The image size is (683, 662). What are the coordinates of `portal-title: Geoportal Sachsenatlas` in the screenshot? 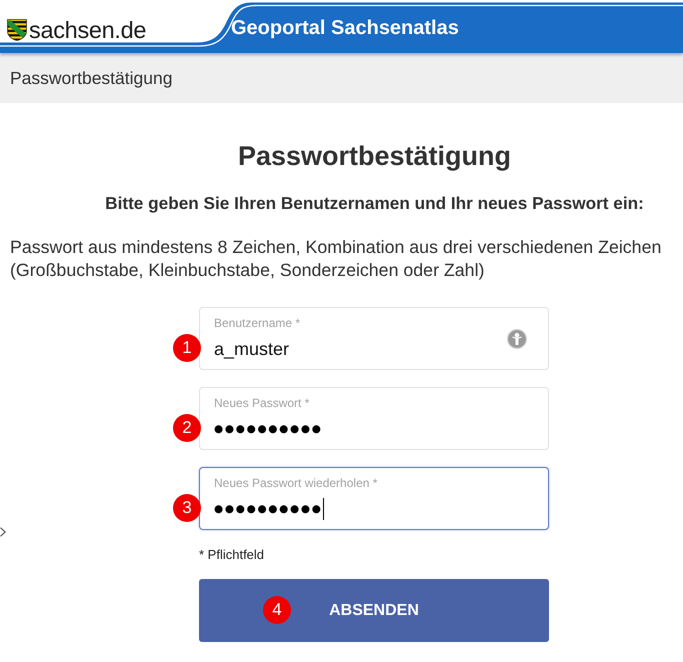 It's located at (345, 28).